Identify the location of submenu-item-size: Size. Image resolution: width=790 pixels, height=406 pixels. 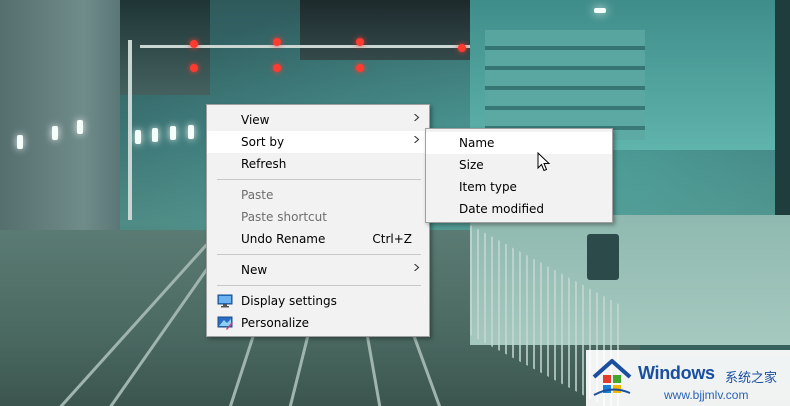
(519, 165).